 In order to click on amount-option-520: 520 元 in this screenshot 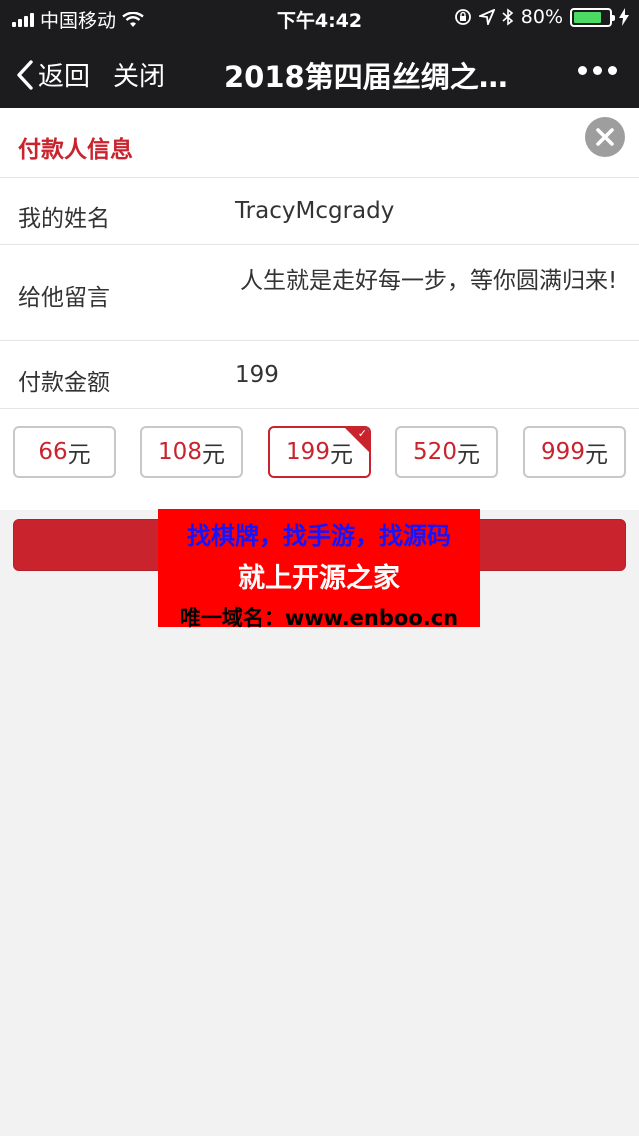, I will do `click(446, 452)`.